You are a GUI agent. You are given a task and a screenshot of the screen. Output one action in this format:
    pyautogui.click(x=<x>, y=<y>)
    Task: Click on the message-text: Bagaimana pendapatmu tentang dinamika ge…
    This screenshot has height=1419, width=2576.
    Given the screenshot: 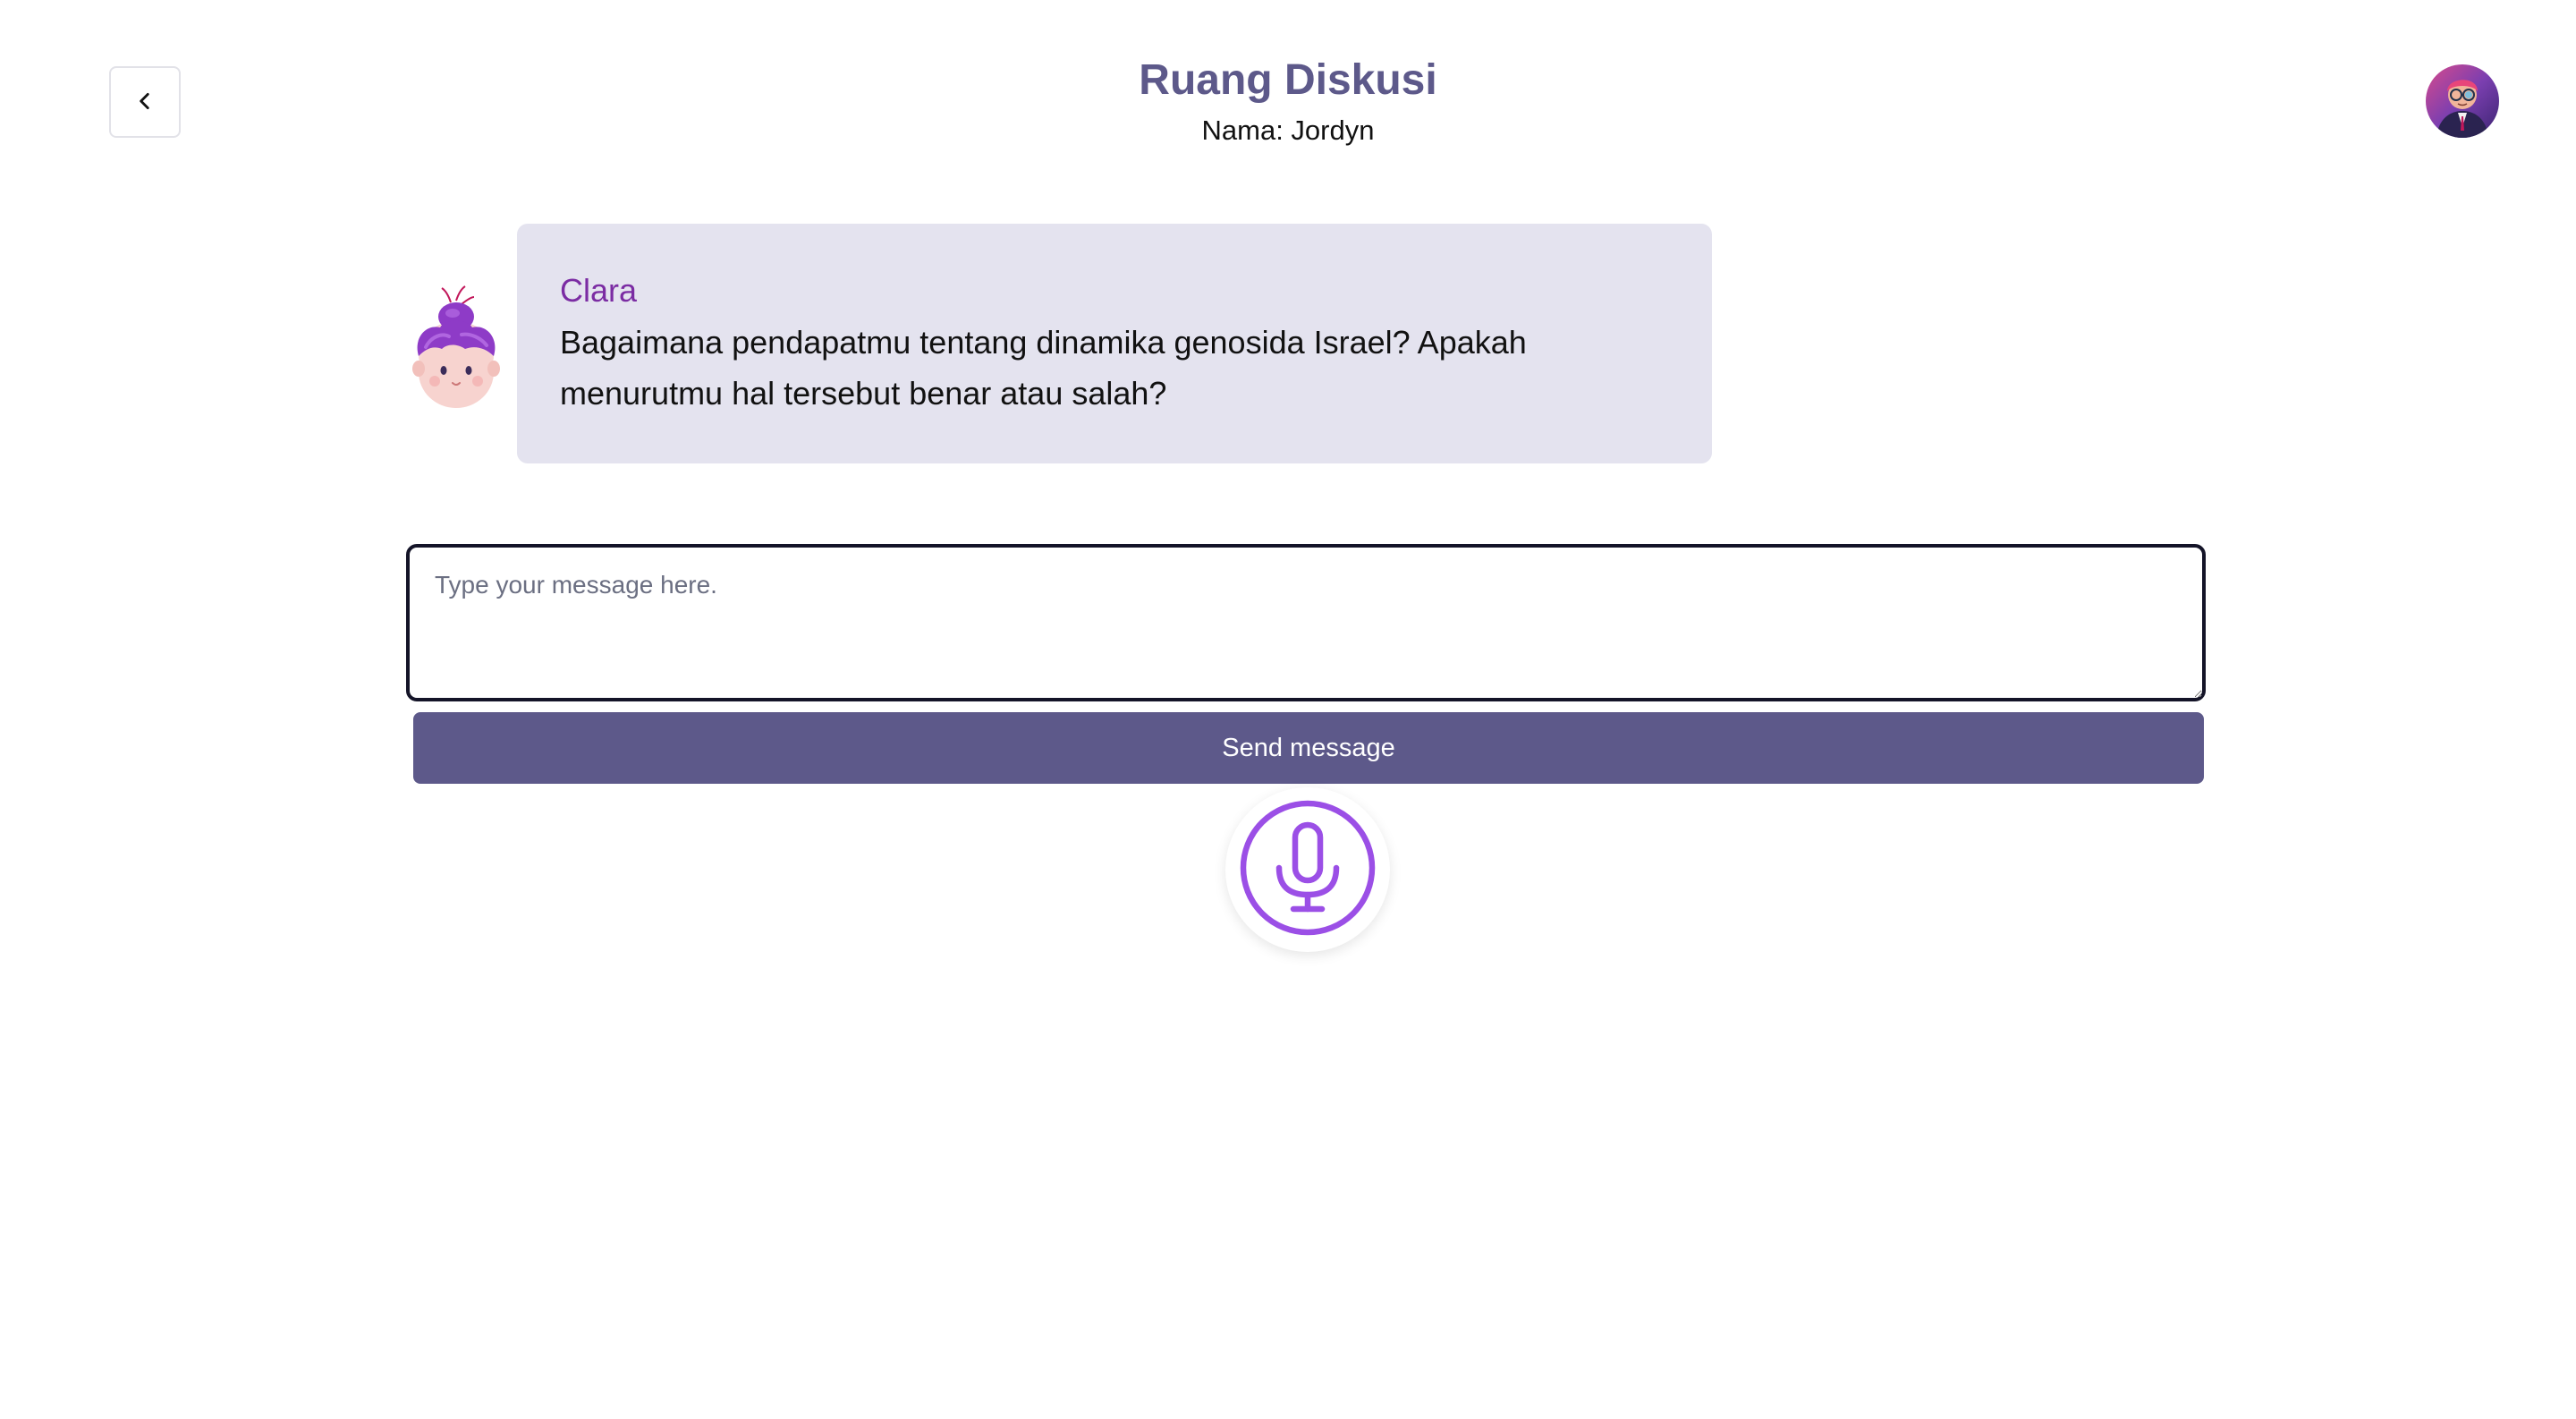 What is the action you would take?
    pyautogui.click(x=1043, y=368)
    